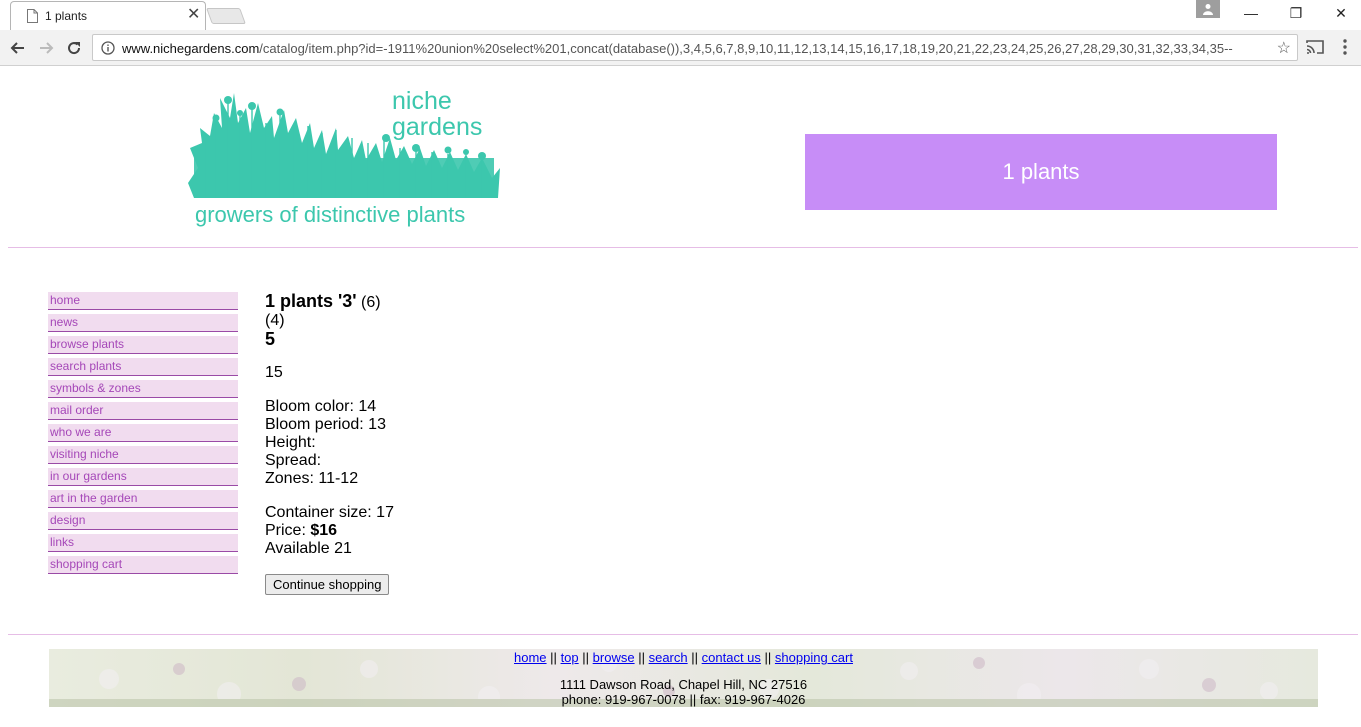 The width and height of the screenshot is (1361, 727). I want to click on profile-button, so click(1208, 9).